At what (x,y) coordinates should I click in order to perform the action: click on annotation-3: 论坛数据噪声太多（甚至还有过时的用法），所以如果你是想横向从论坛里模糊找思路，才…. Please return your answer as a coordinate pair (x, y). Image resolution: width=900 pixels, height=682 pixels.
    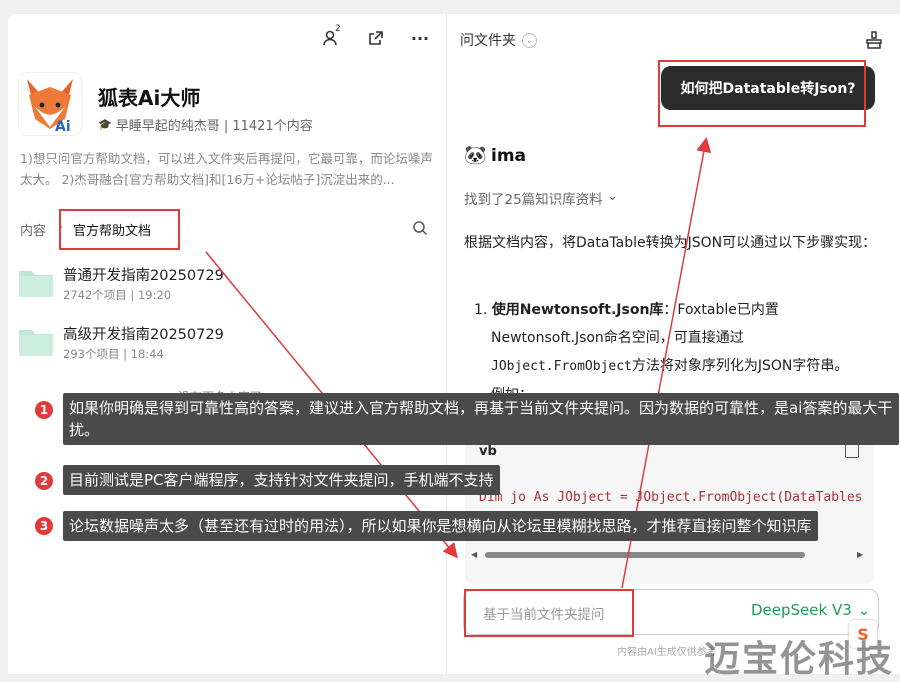
    Looking at the image, I should click on (440, 526).